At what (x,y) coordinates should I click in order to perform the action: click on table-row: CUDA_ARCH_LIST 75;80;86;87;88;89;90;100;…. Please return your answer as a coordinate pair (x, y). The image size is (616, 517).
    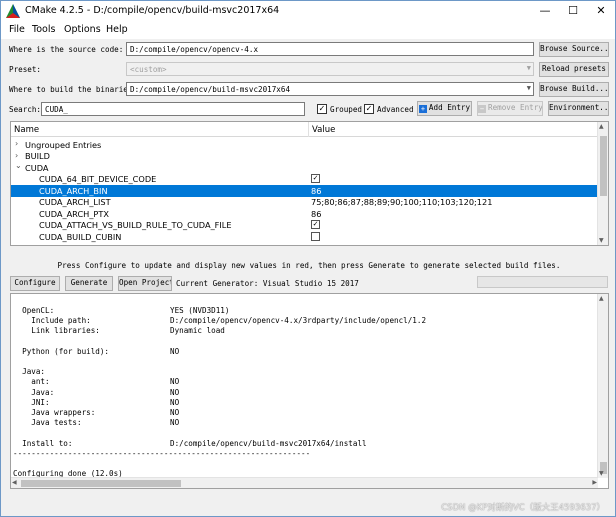
    Looking at the image, I should click on (304, 203).